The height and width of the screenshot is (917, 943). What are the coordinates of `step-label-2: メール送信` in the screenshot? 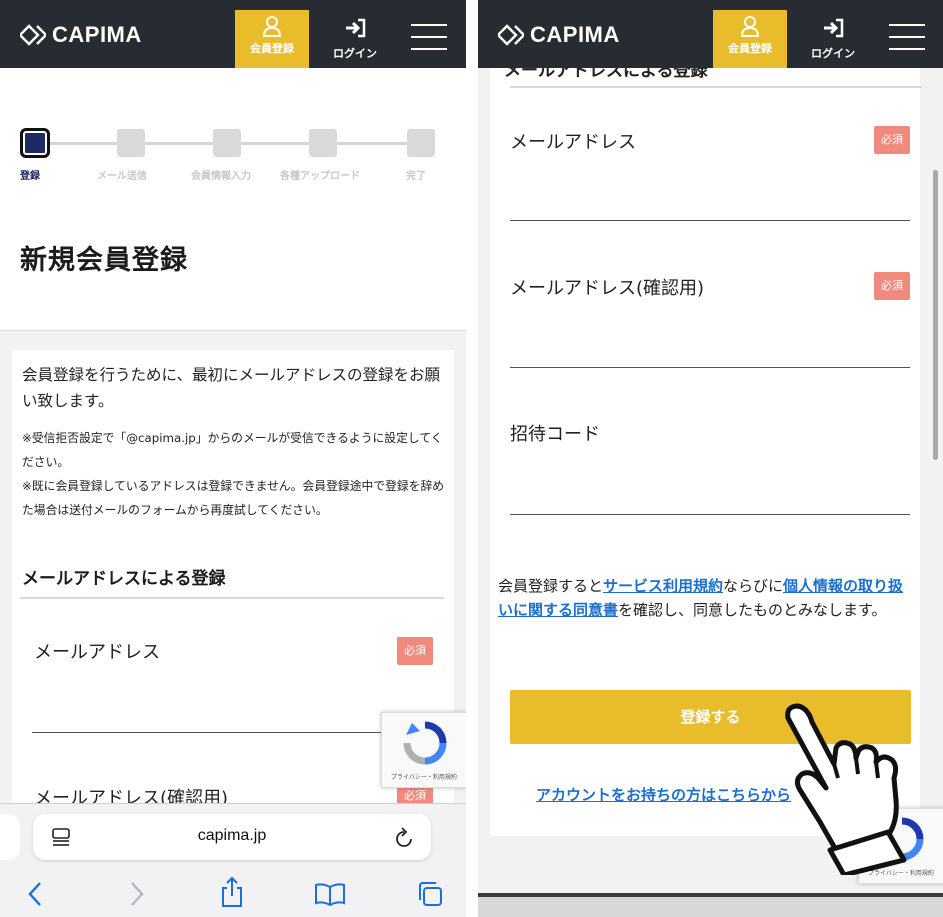 It's located at (122, 176).